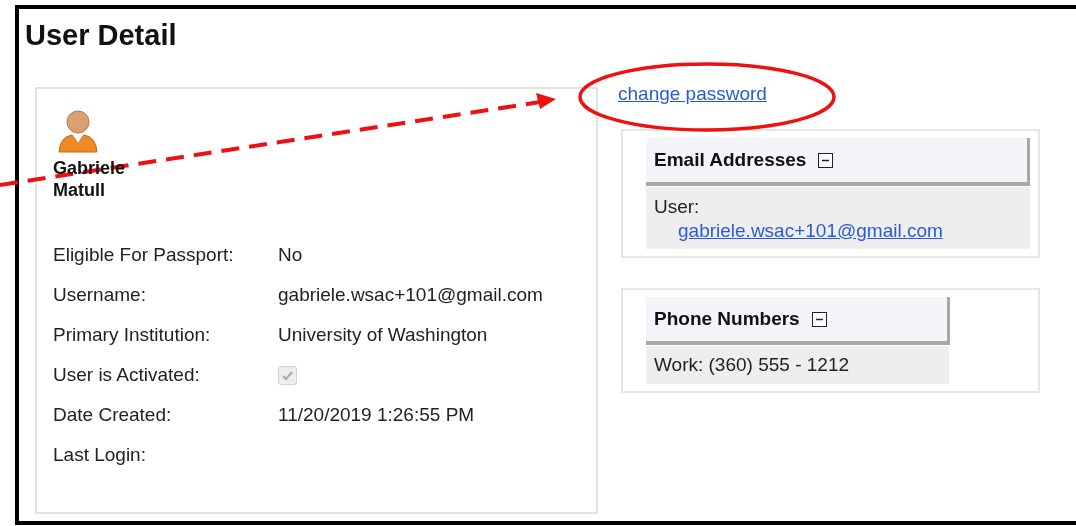  I want to click on panel-title: Email Addresses, so click(730, 159).